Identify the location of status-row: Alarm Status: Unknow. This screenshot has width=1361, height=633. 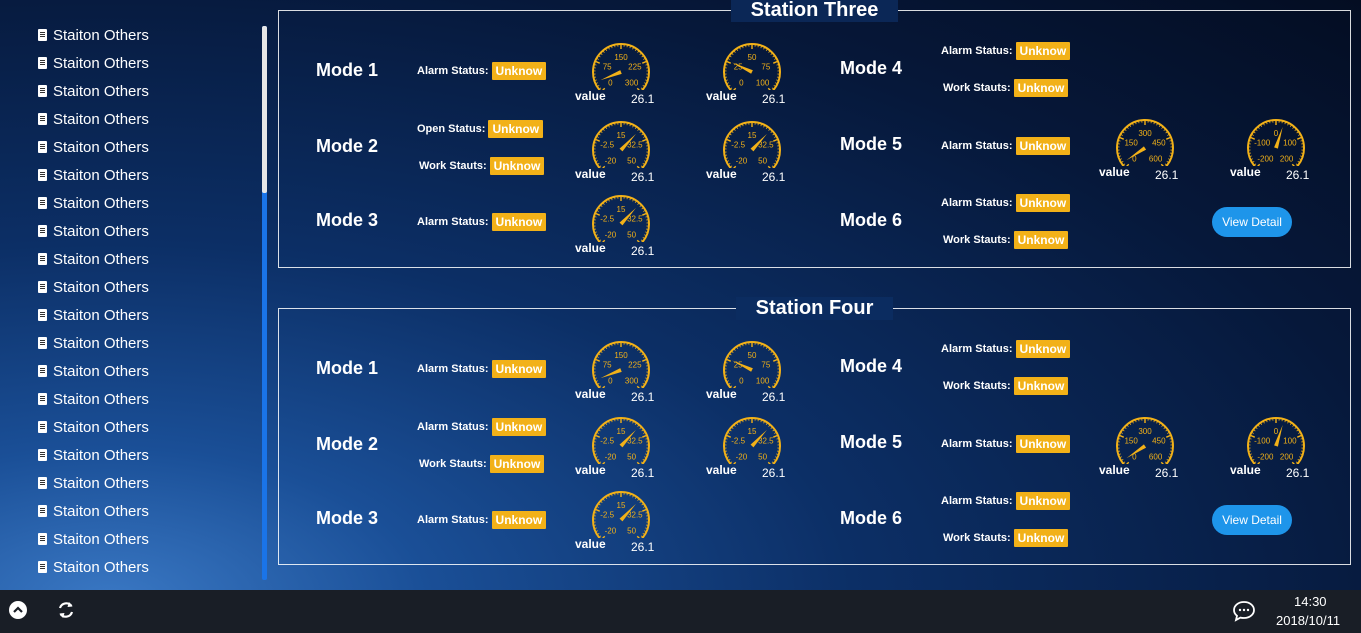
(1006, 444).